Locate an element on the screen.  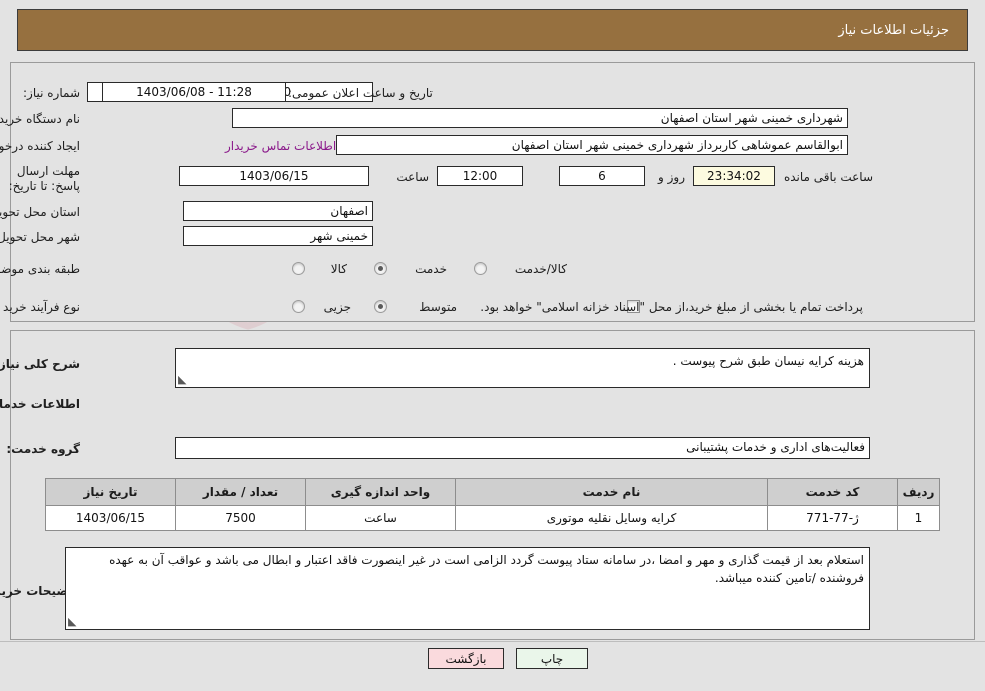
deadline-hour-label: ساعت is located at coordinates (412, 177).